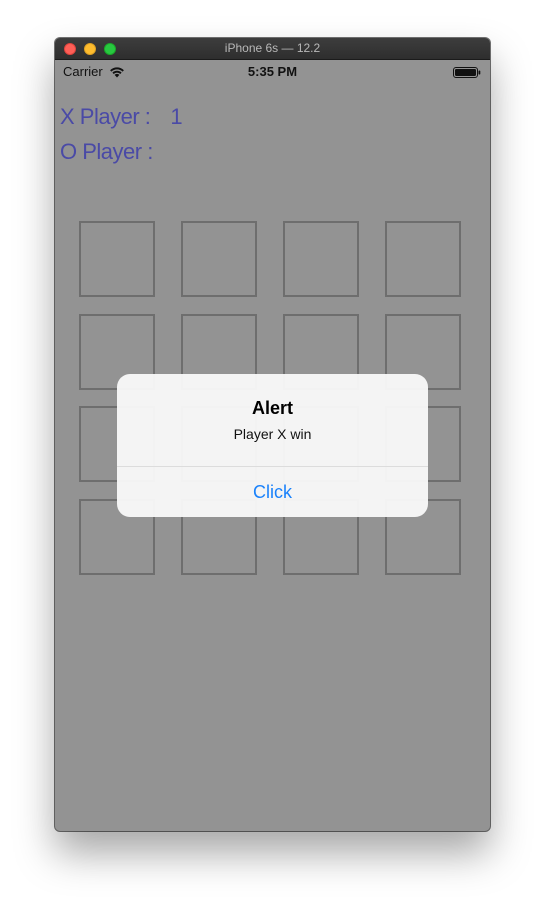 Image resolution: width=545 pixels, height=905 pixels. I want to click on alert-message: Player X win, so click(272, 434).